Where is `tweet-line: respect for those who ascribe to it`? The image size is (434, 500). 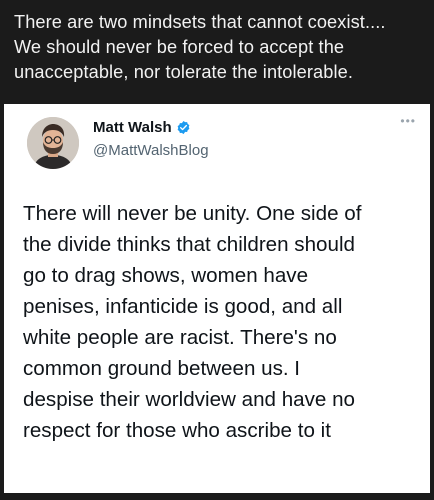
tweet-line: respect for those who ascribe to it is located at coordinates (177, 430).